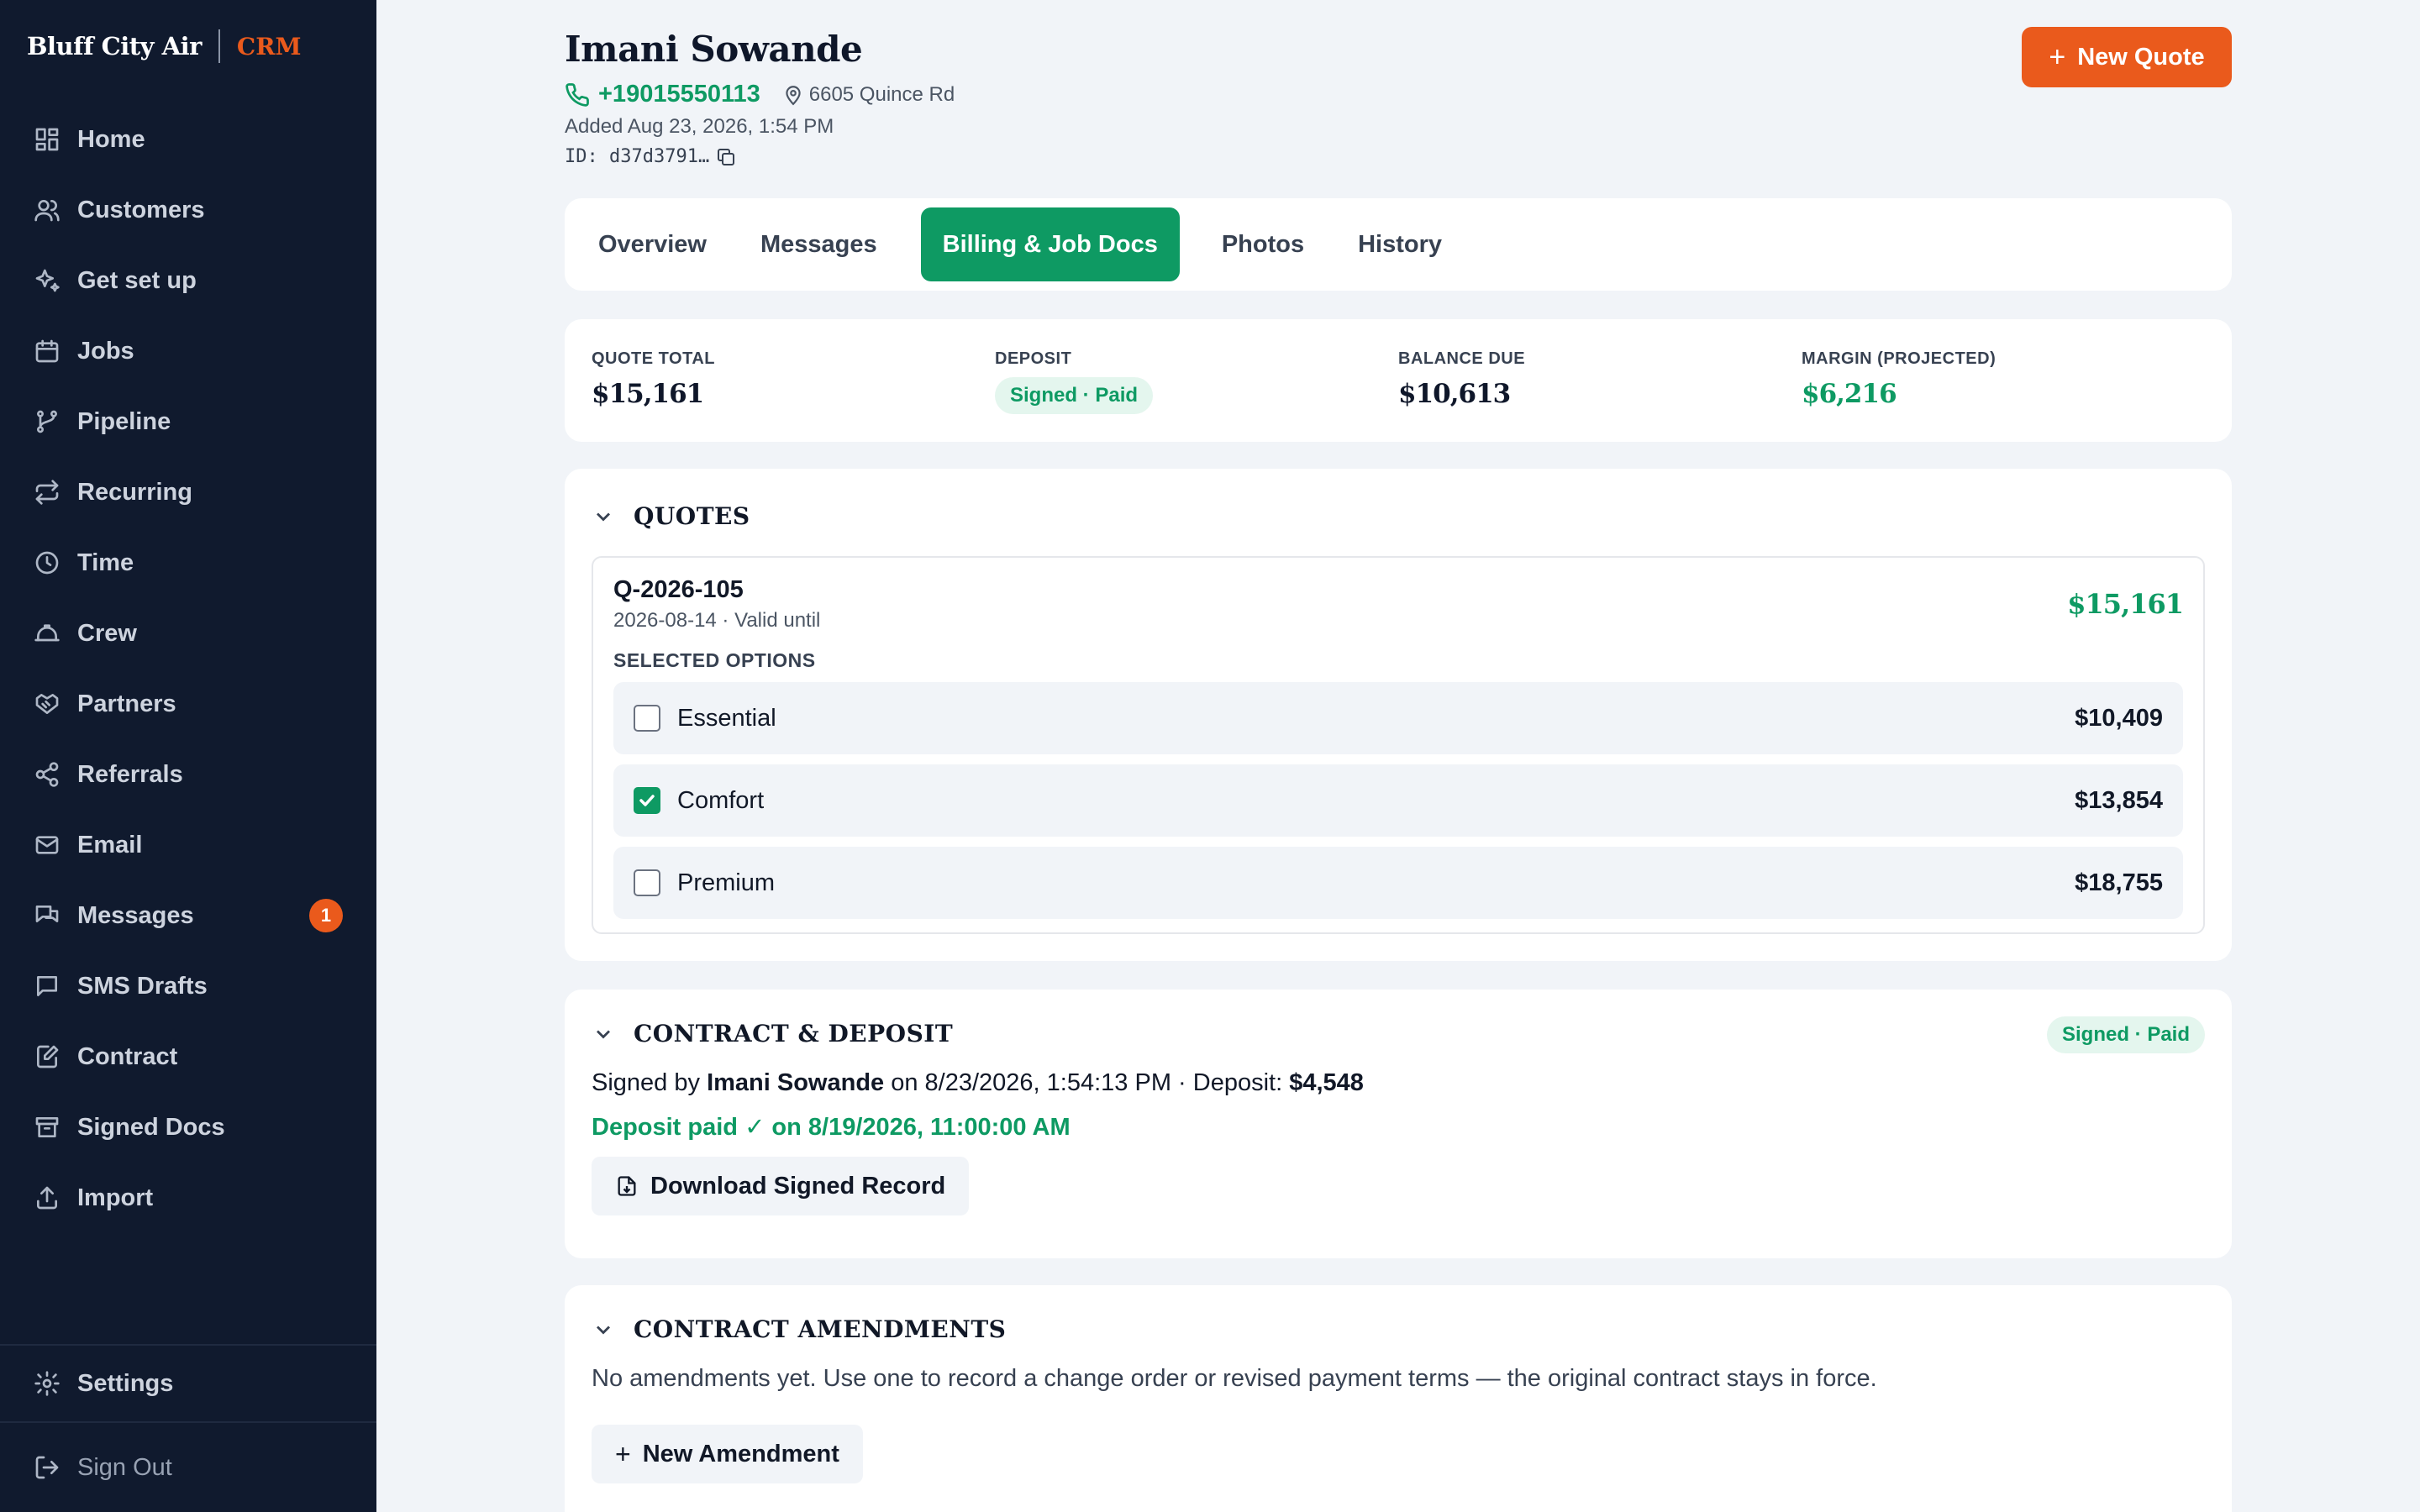 This screenshot has width=2420, height=1512. Describe the element at coordinates (1074, 395) in the screenshot. I see `status-badge: Signed · Paid` at that location.